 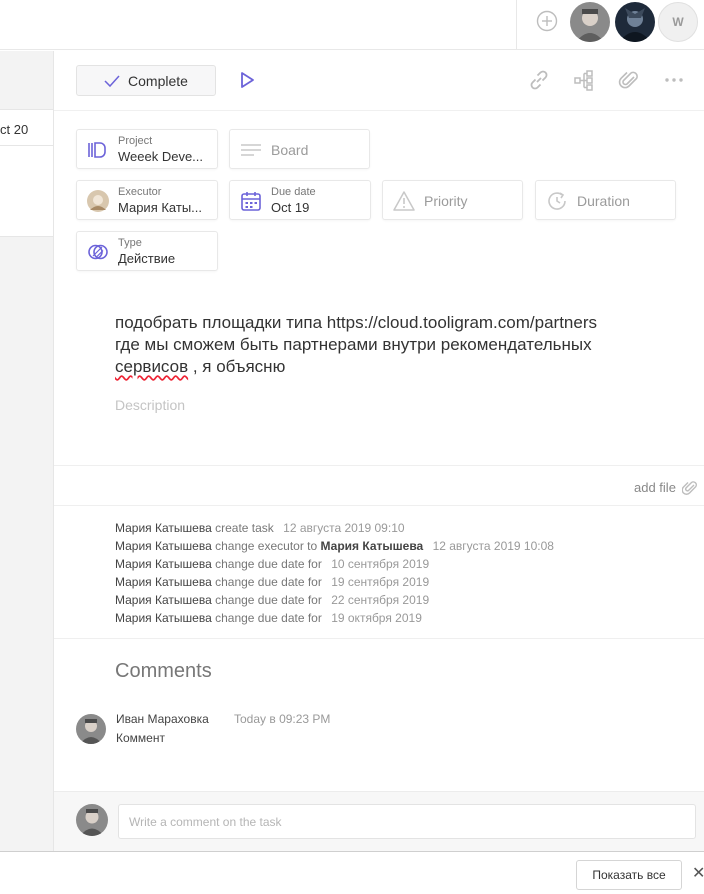 I want to click on activity-date: 19 октября 2019, so click(x=376, y=618).